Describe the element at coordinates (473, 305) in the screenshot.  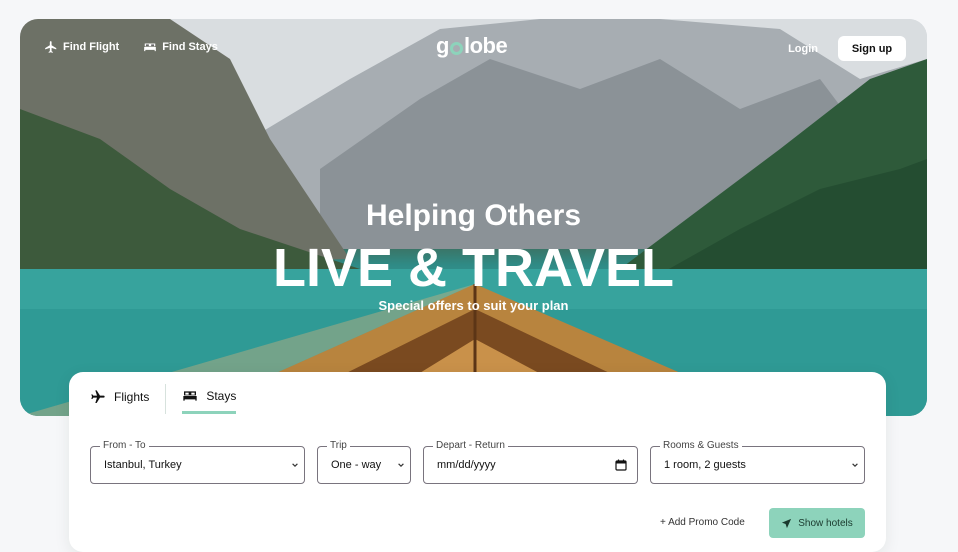
I see `hero-tagline: Special offers to suit your plan` at that location.